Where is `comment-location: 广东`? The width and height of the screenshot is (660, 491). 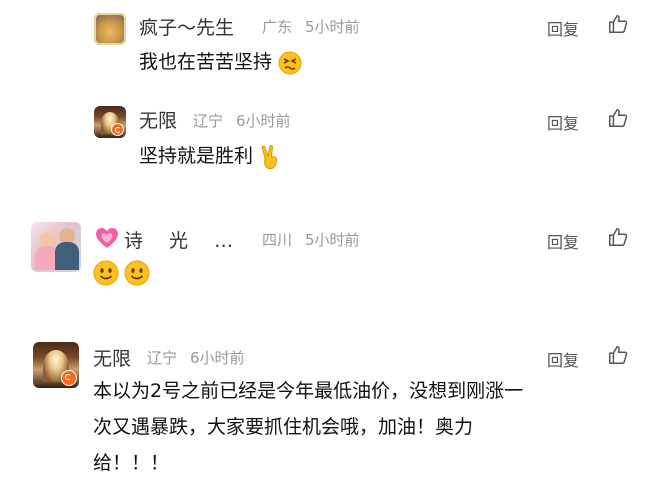
comment-location: 广东 is located at coordinates (277, 27).